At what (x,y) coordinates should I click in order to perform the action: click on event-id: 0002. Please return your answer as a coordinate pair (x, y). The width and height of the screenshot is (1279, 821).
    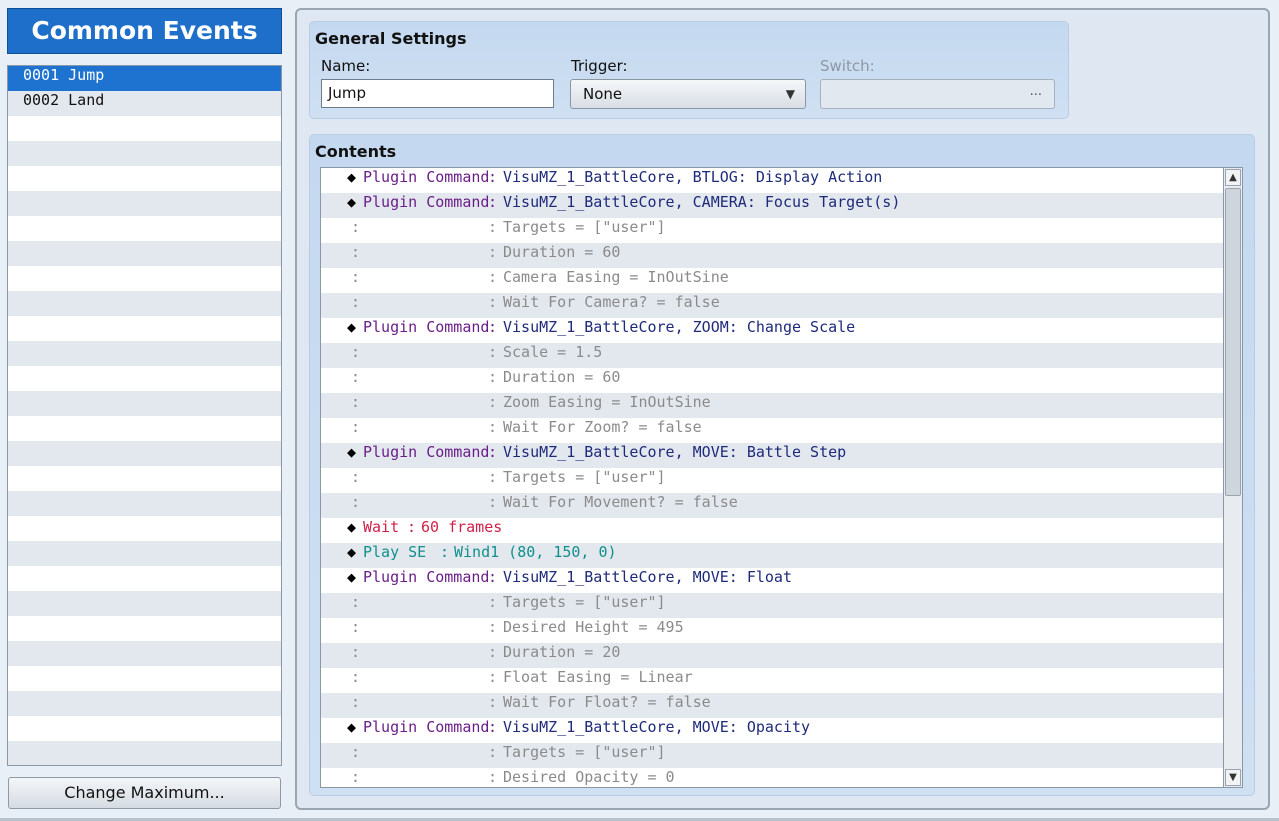
    Looking at the image, I should click on (41, 100).